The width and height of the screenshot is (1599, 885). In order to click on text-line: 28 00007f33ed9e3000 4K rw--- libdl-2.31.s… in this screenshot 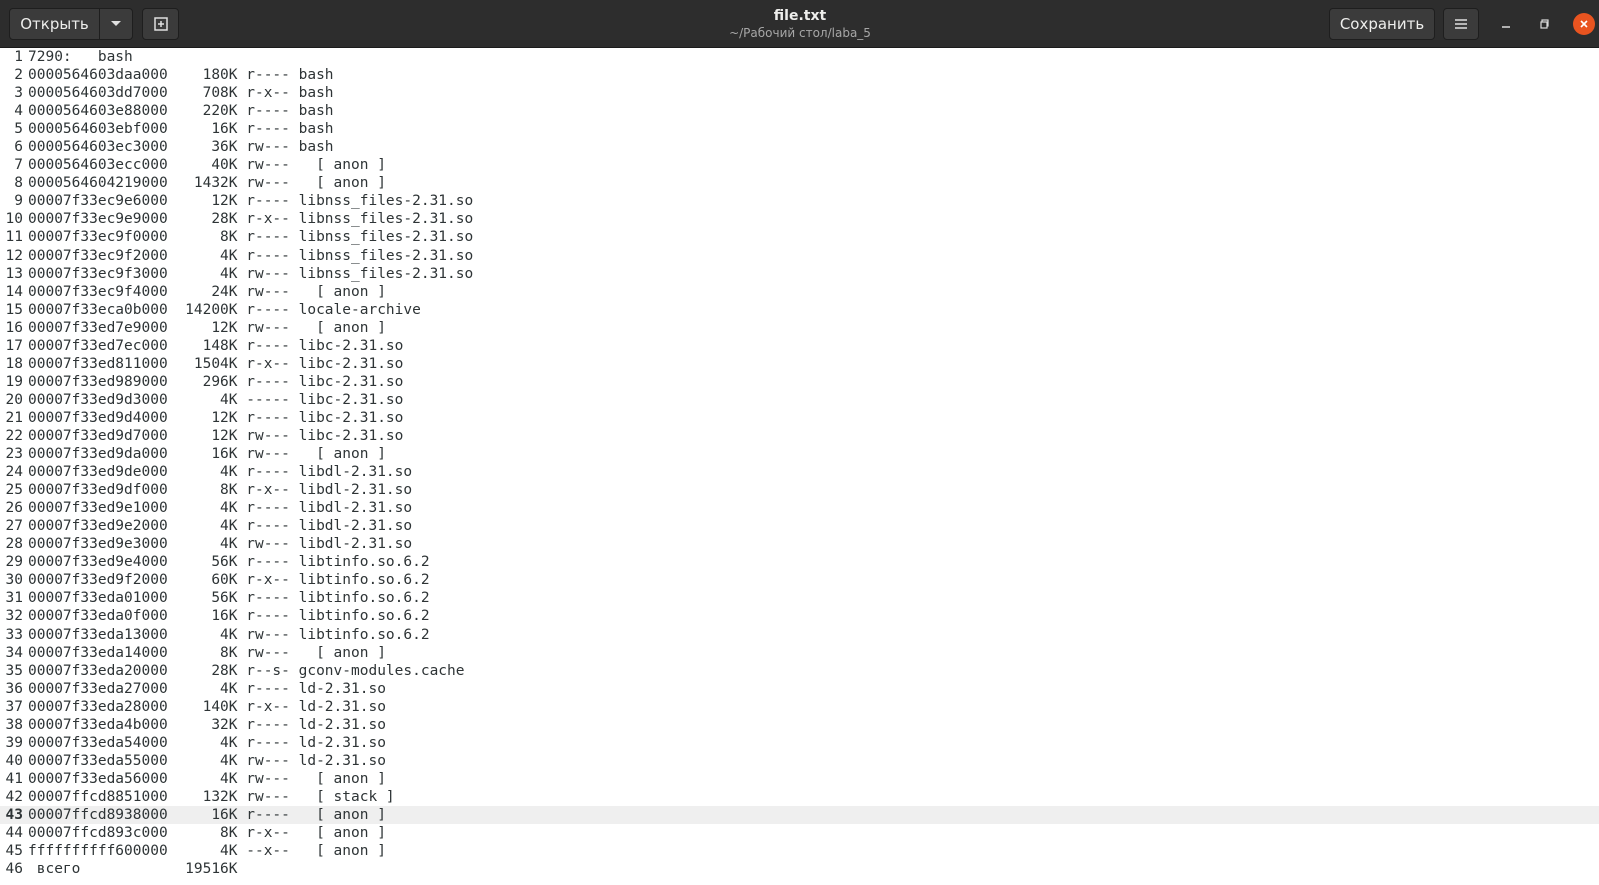, I will do `click(799, 544)`.